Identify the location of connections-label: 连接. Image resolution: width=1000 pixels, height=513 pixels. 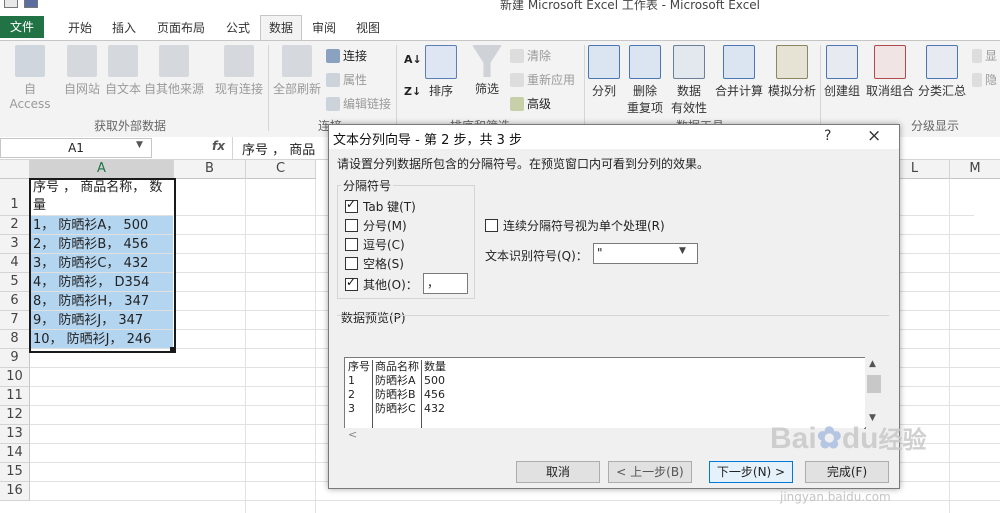
(355, 56).